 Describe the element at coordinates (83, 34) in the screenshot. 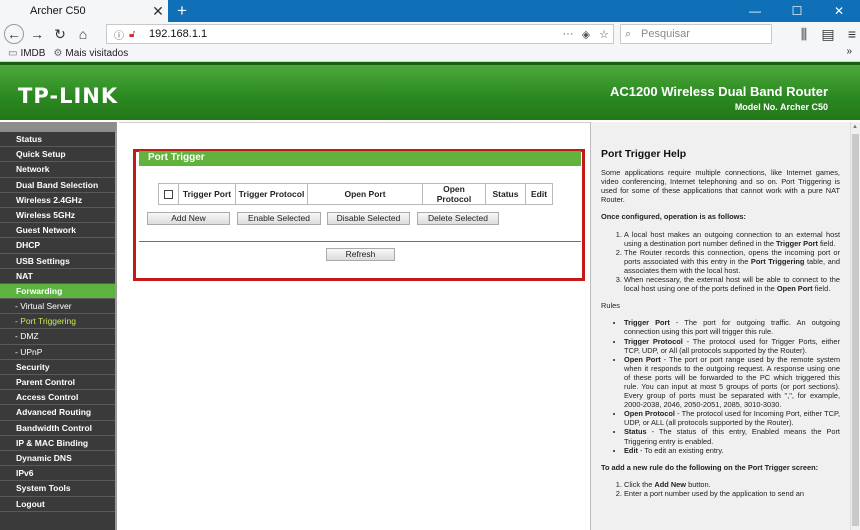

I see `home-icon: ⌂` at that location.